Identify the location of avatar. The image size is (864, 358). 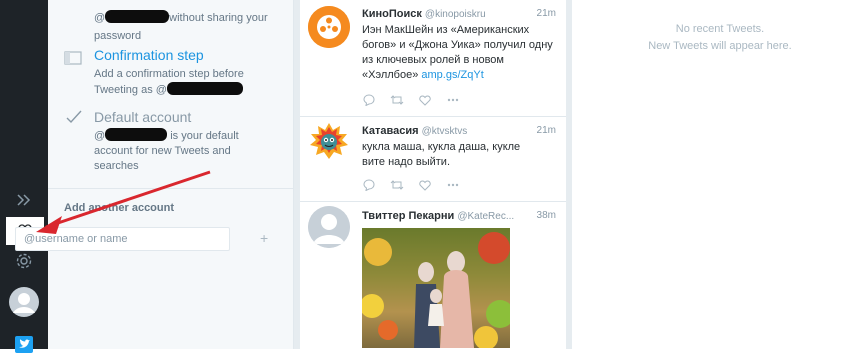
(24, 302).